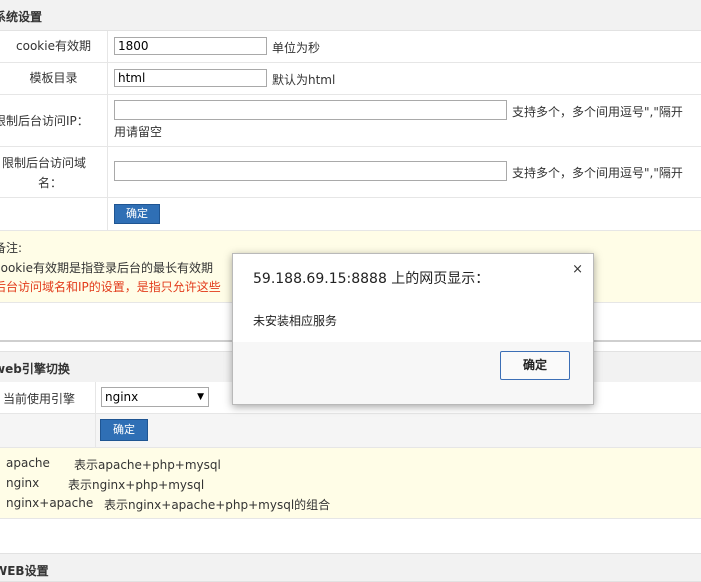 This screenshot has height=582, width=701. Describe the element at coordinates (200, 397) in the screenshot. I see `chevron-down-icon: ▼` at that location.